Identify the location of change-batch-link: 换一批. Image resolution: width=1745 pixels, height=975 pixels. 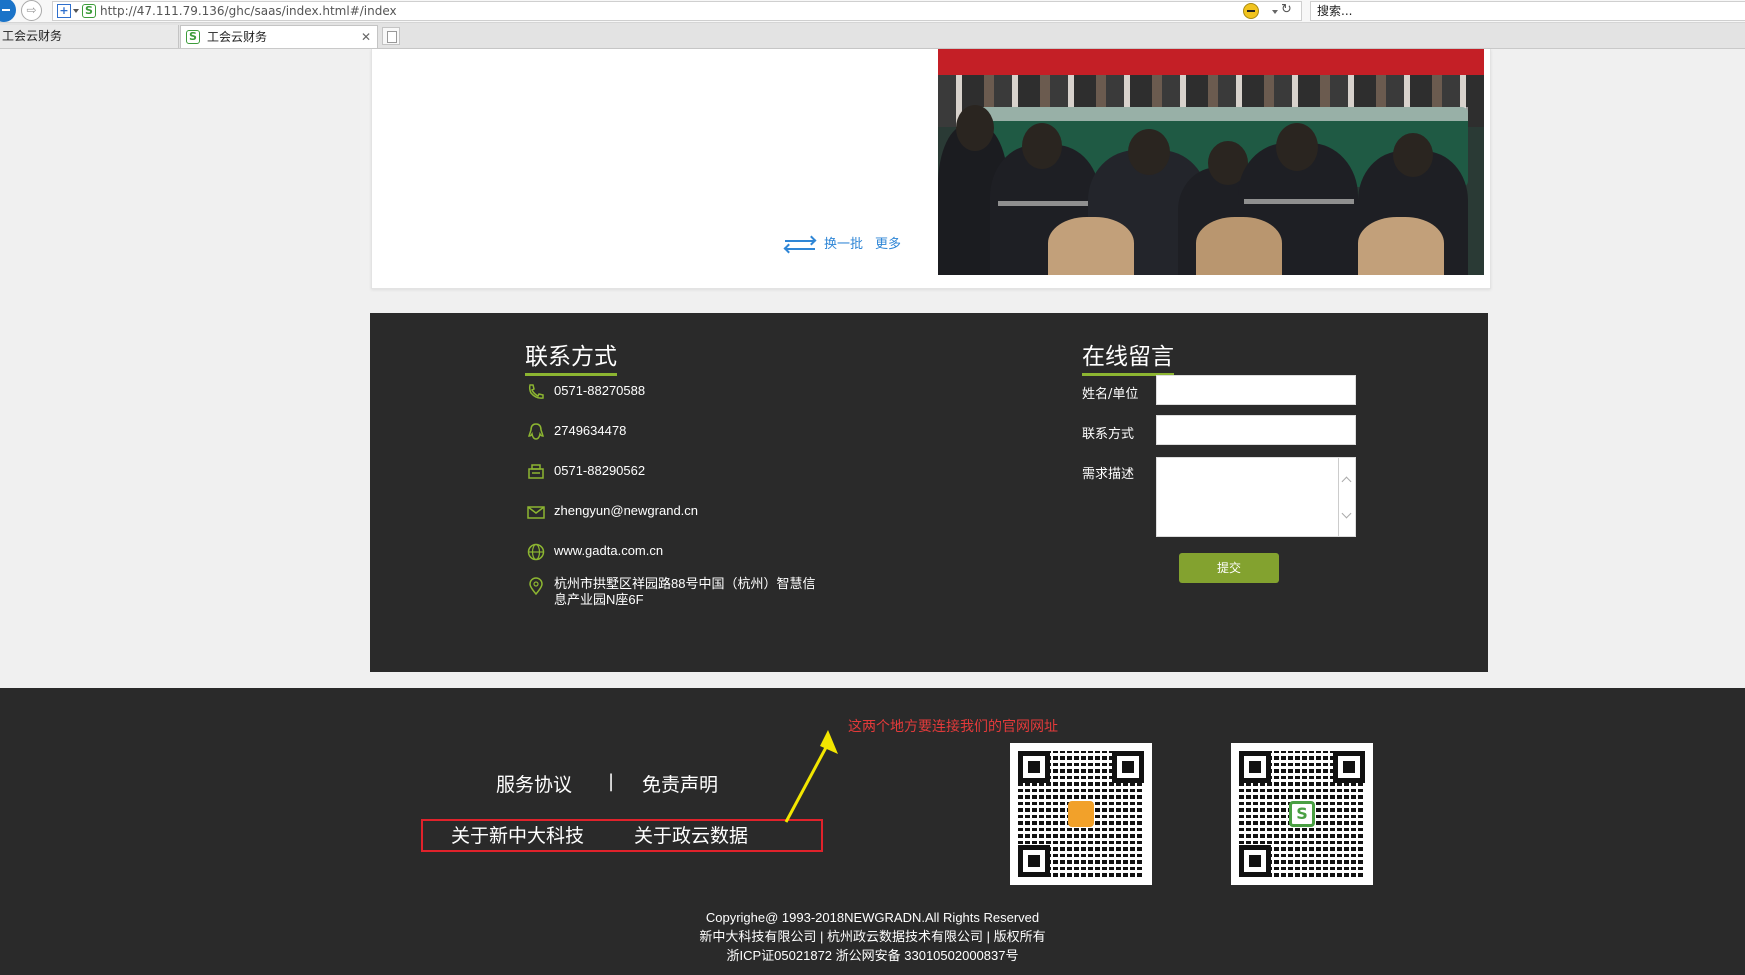
(843, 242).